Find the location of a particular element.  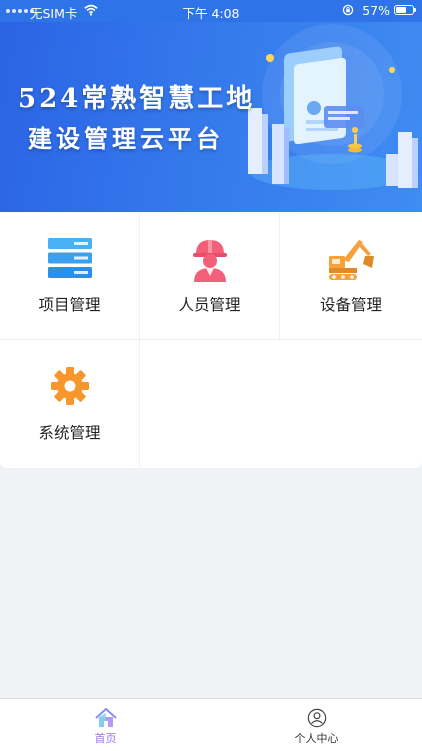

battery-percent: 57% is located at coordinates (376, 10).